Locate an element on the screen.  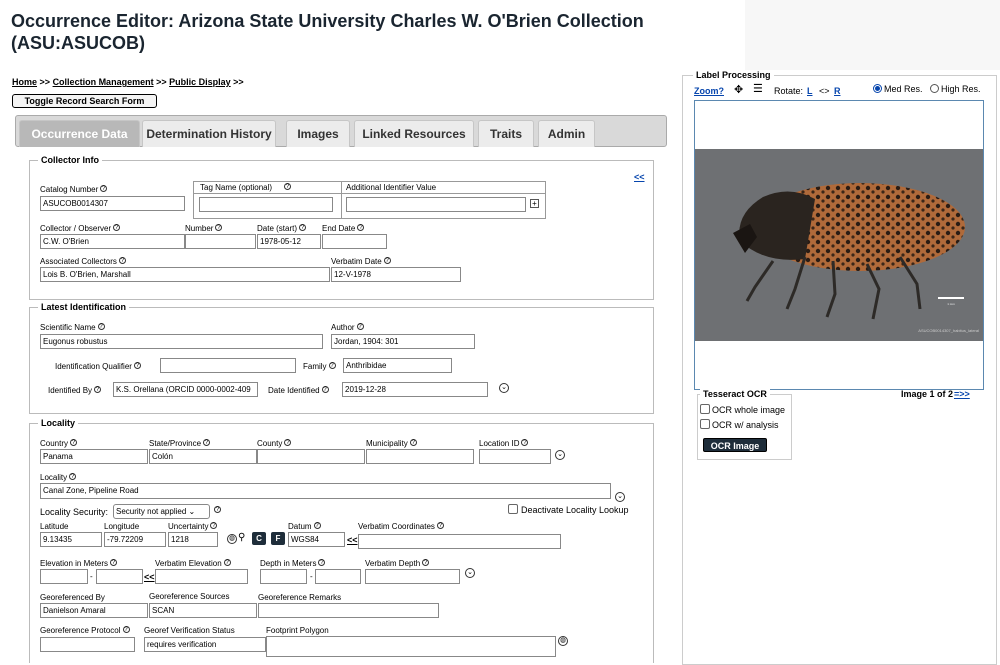
associated-collectors-input: Lois B. O'Brien, Marshall is located at coordinates (185, 274).